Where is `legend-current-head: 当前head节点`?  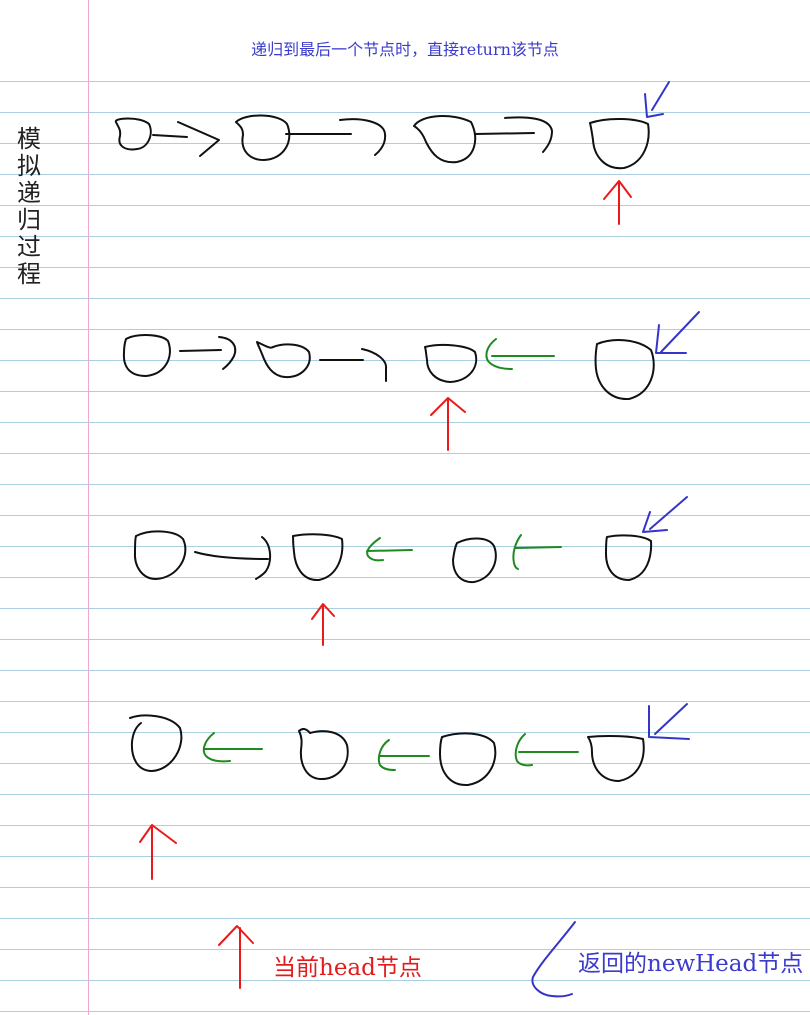 legend-current-head: 当前head节点 is located at coordinates (347, 968).